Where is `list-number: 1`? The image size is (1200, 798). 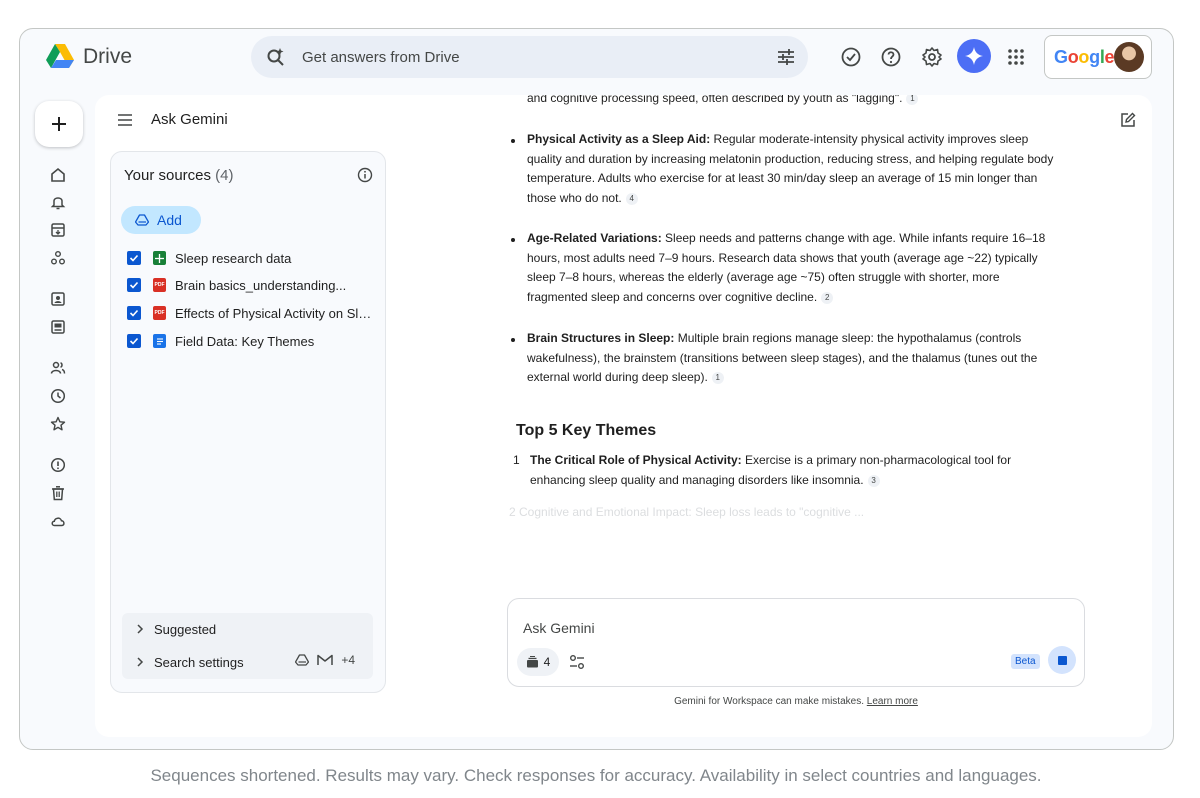
list-number: 1 is located at coordinates (516, 460).